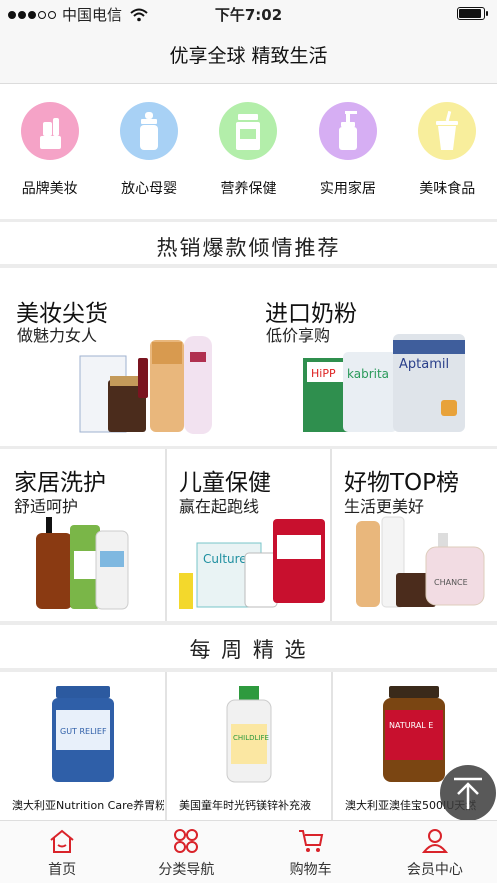  What do you see at coordinates (248, 650) in the screenshot?
I see `weekly-section-title: 每 周 精 选` at bounding box center [248, 650].